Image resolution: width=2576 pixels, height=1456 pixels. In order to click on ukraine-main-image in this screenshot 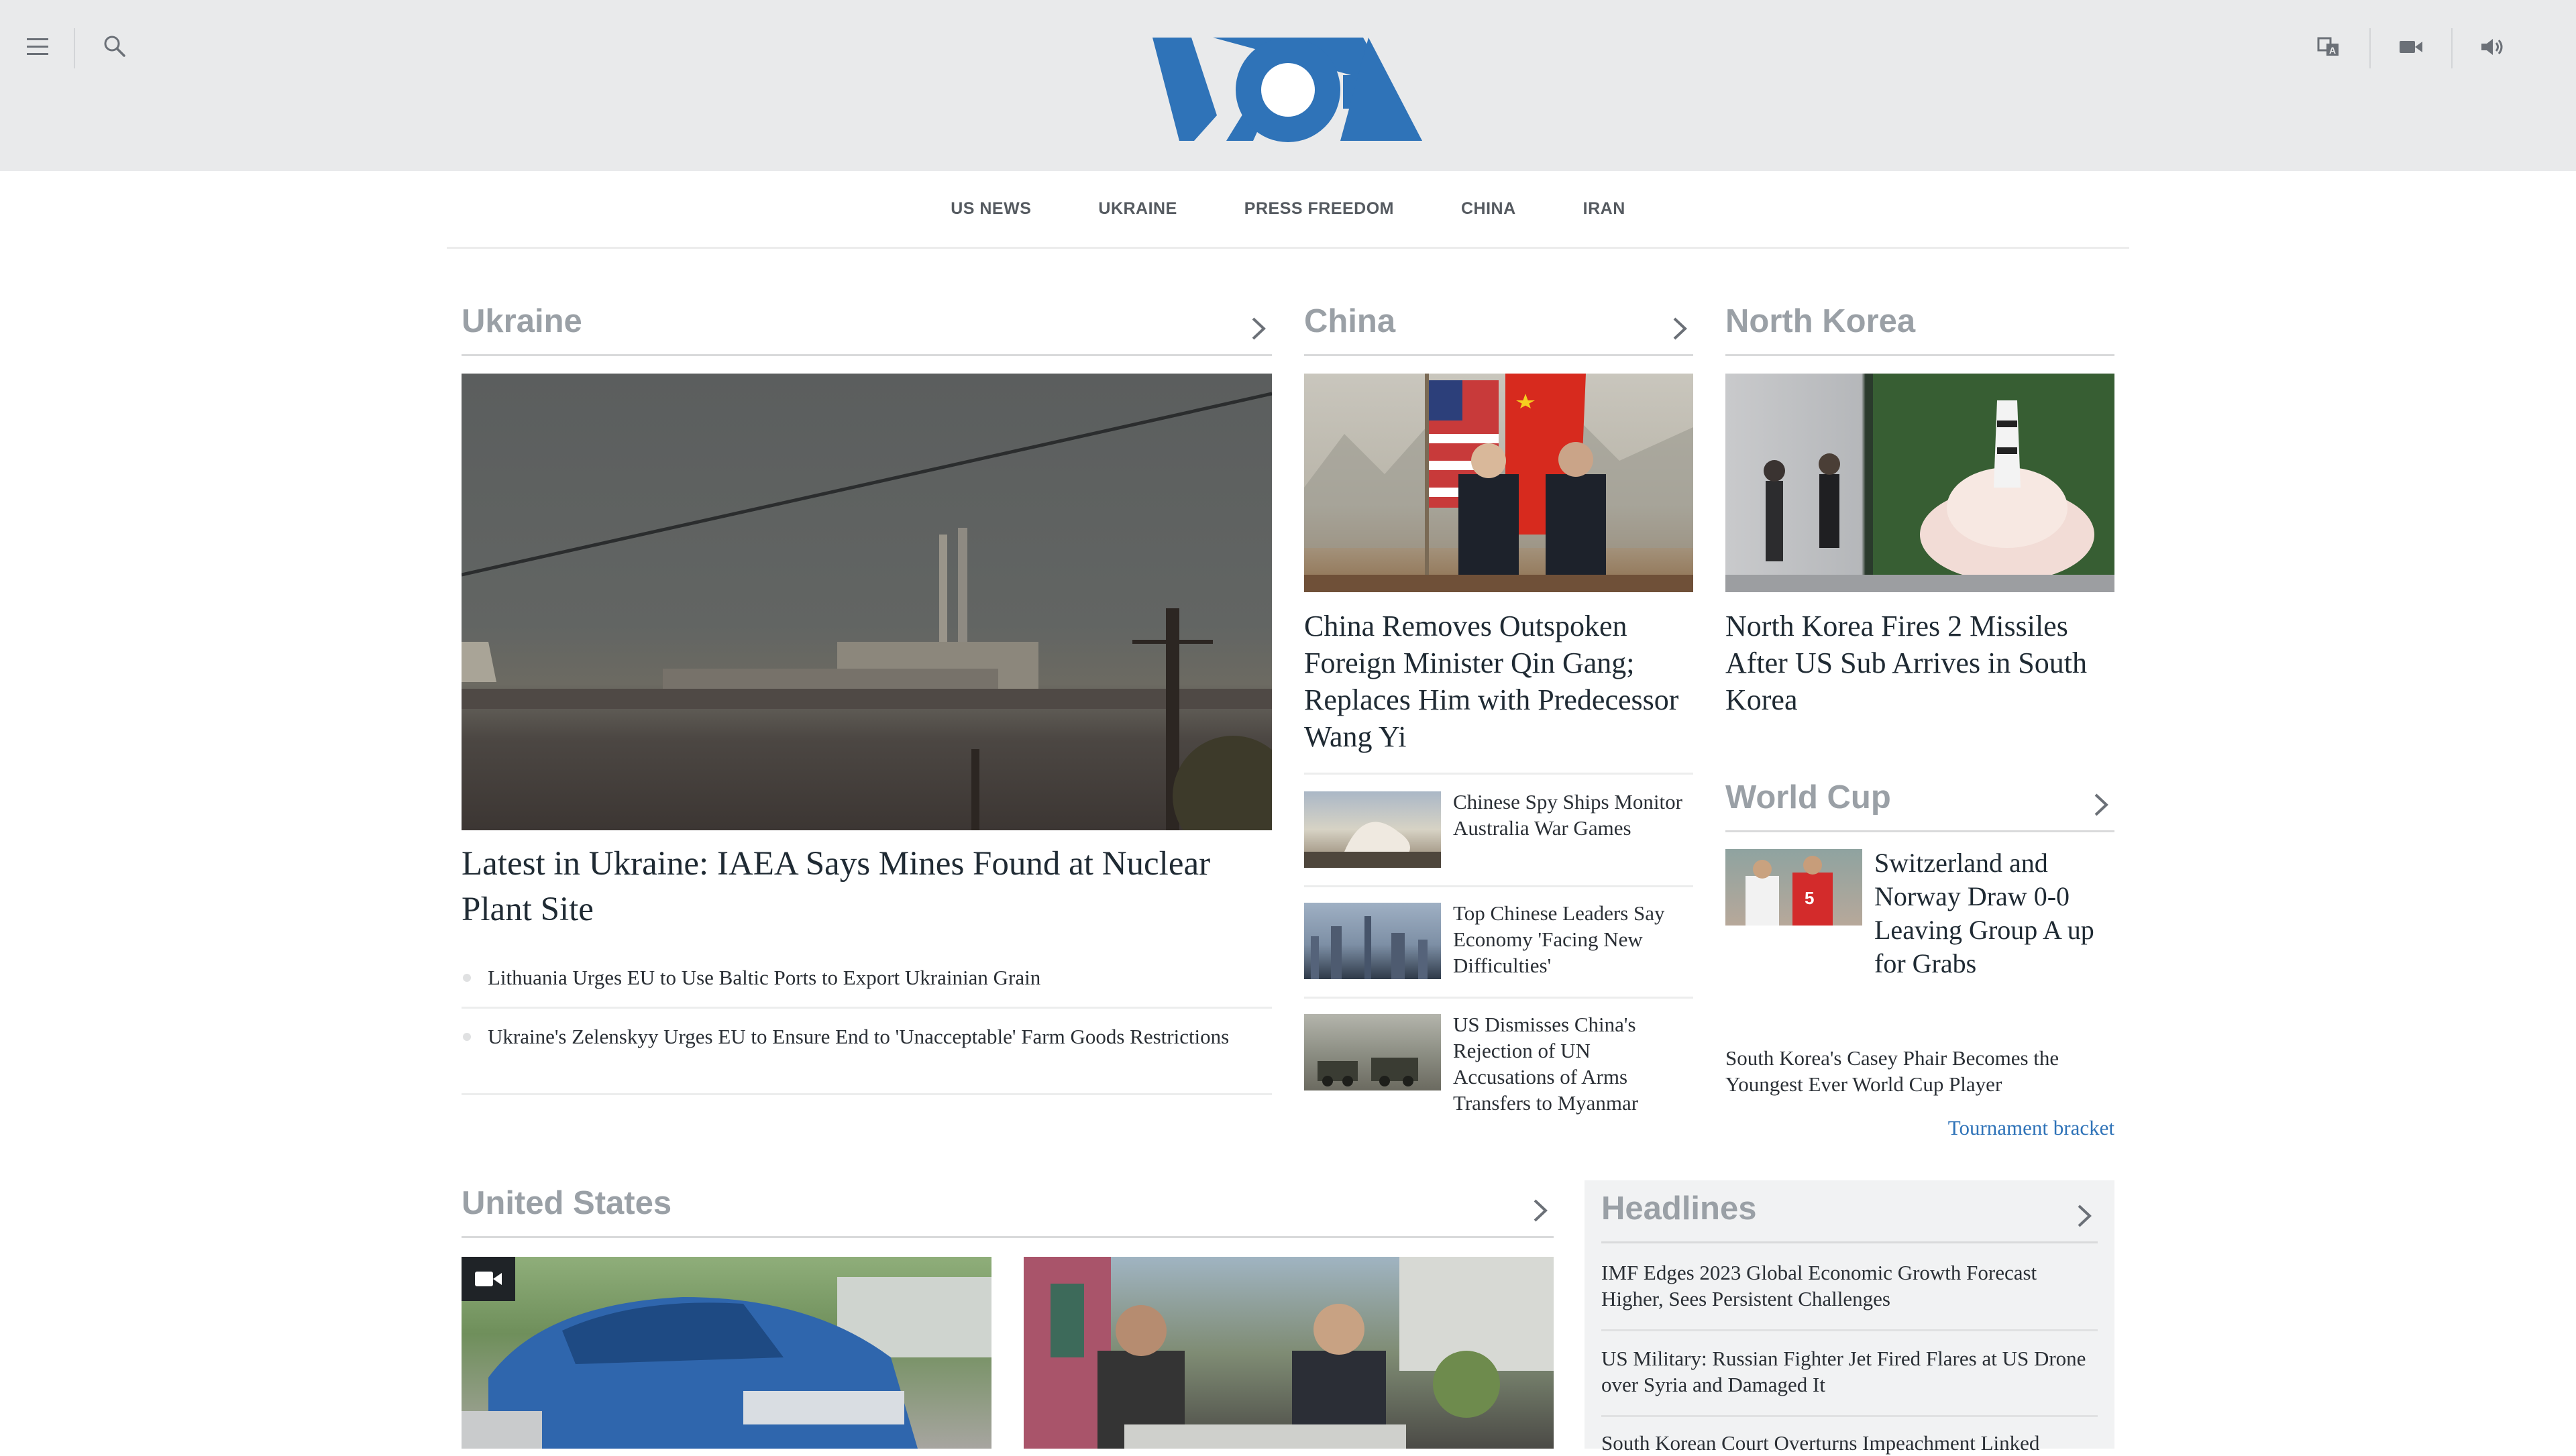, I will do `click(867, 602)`.